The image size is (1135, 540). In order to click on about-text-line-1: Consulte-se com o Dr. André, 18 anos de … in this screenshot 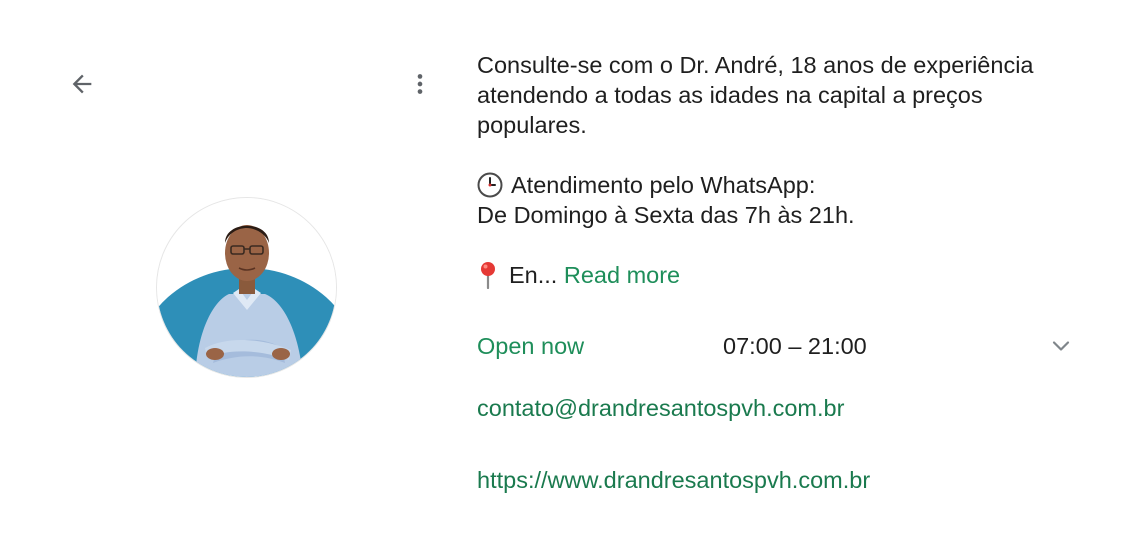, I will do `click(755, 65)`.